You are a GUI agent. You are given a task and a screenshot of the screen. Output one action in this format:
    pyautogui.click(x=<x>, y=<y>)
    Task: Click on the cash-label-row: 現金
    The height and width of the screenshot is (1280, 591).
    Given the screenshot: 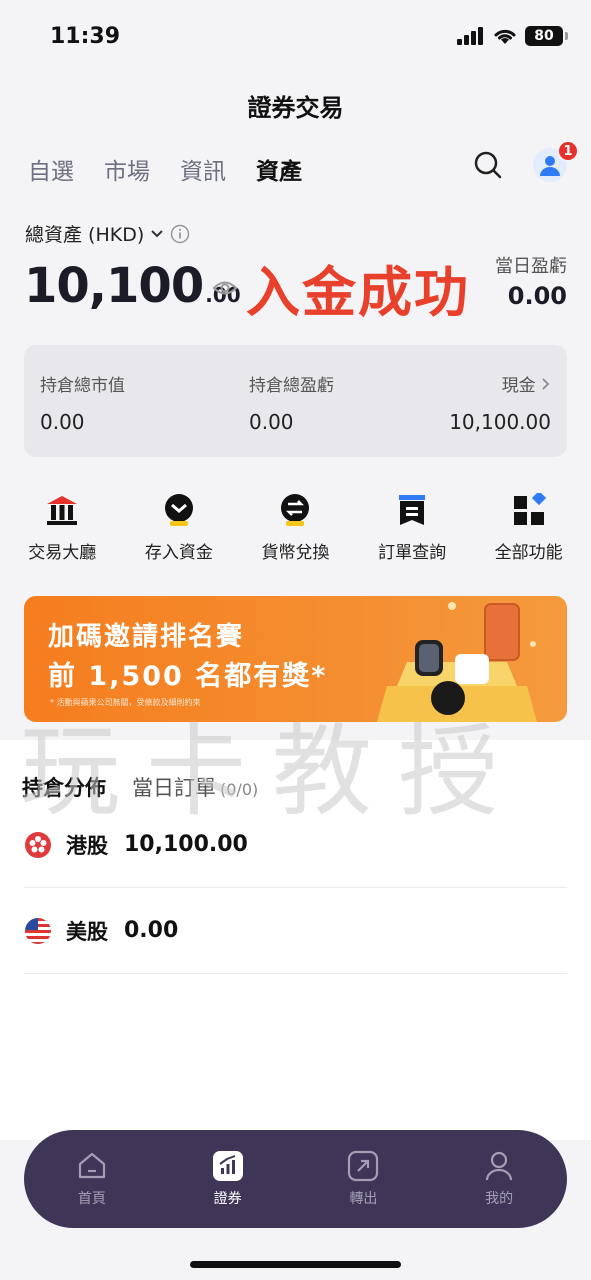 What is the action you would take?
    pyautogui.click(x=500, y=383)
    